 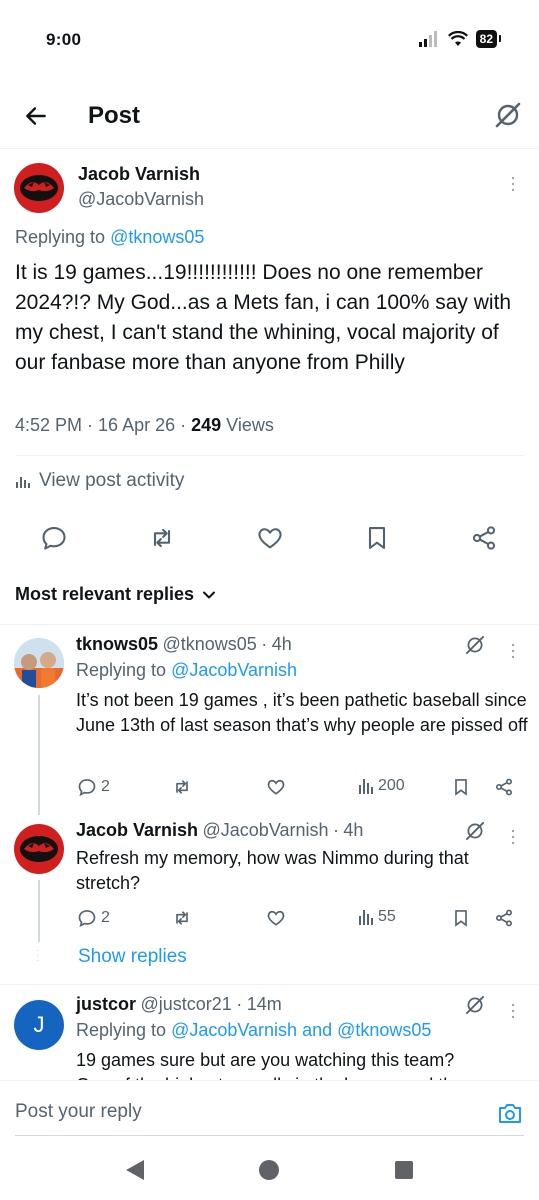 I want to click on sort-label: Most relevant replies, so click(x=105, y=594).